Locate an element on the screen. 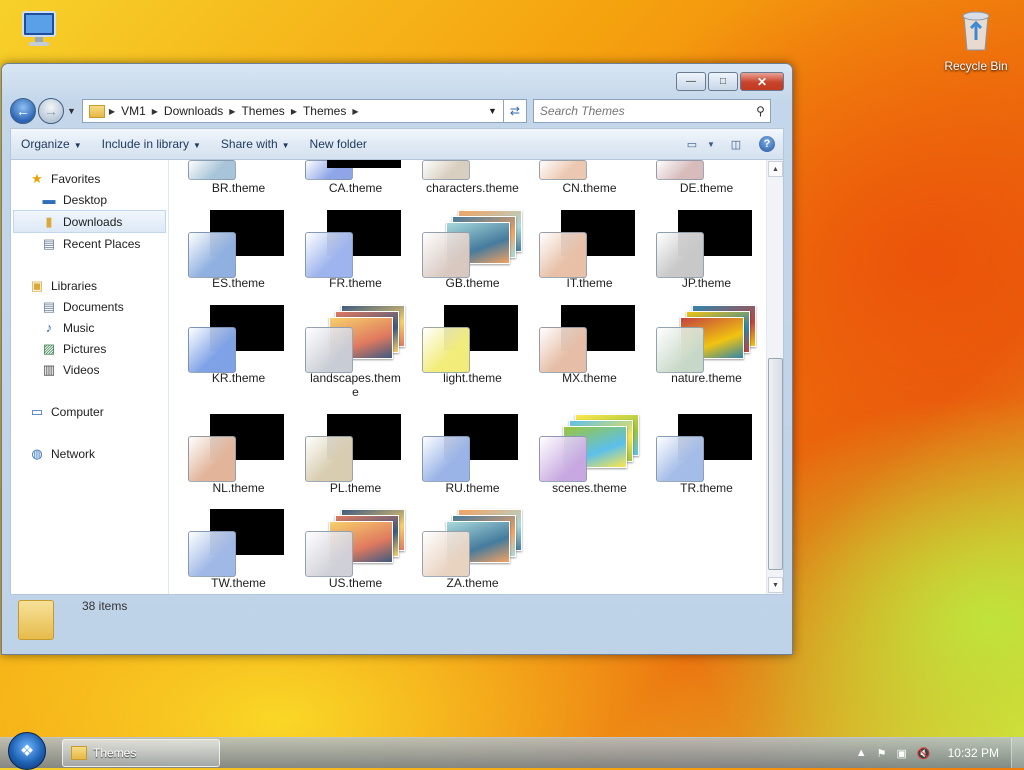 This screenshot has width=1024, height=770. vertical-scrollbar: ▲ ▼ is located at coordinates (774, 377).